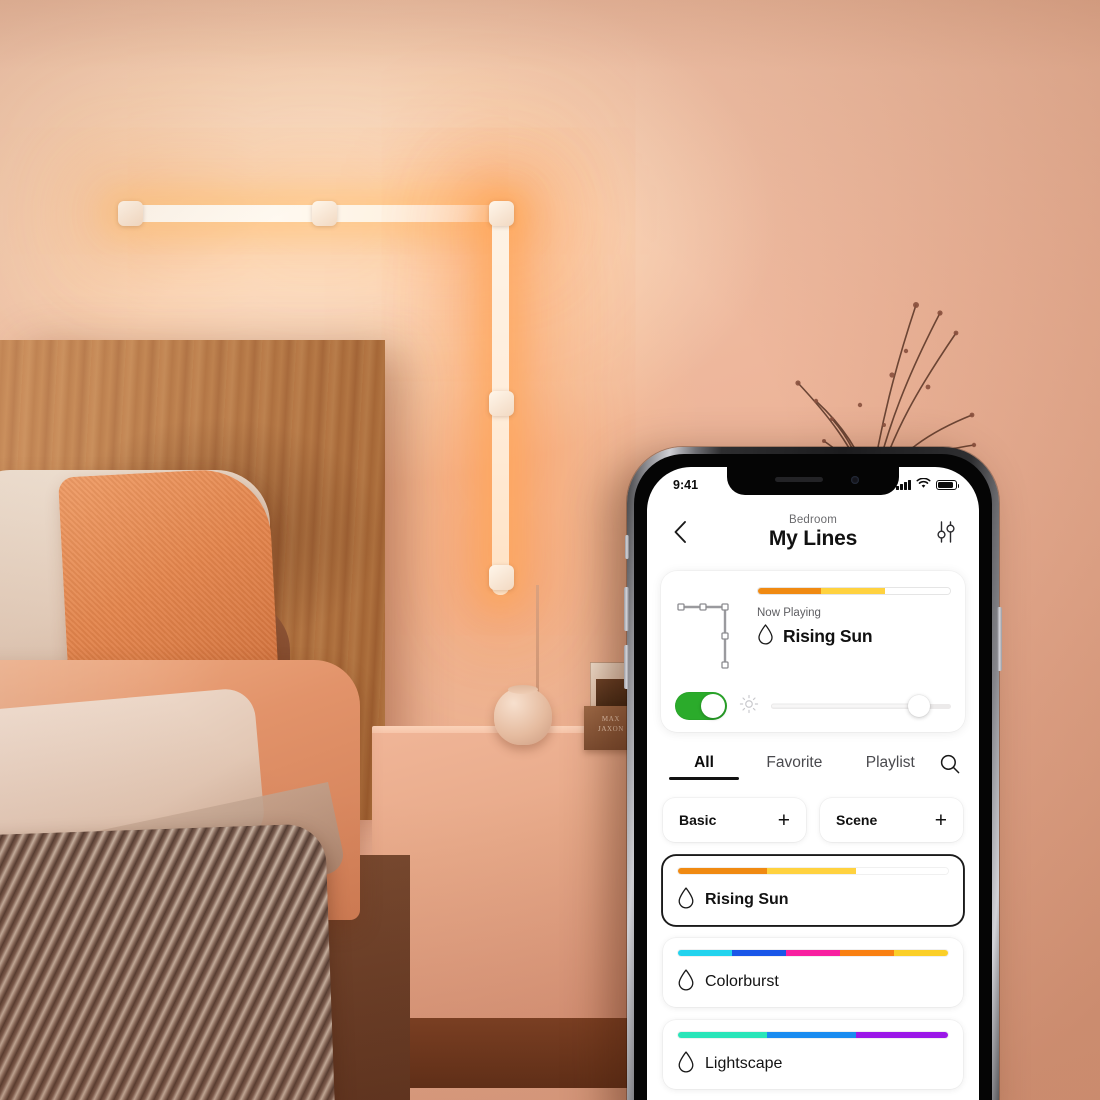  I want to click on mute-switch-button, so click(627, 547).